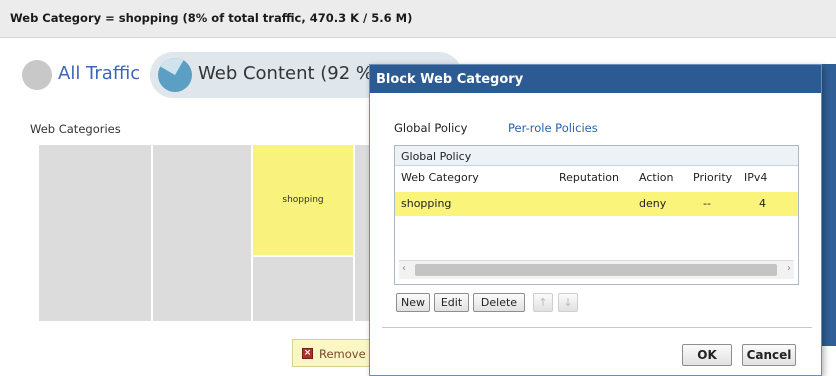 Image resolution: width=836 pixels, height=376 pixels. What do you see at coordinates (755, 177) in the screenshot?
I see `column-header-ipv4: IPv4` at bounding box center [755, 177].